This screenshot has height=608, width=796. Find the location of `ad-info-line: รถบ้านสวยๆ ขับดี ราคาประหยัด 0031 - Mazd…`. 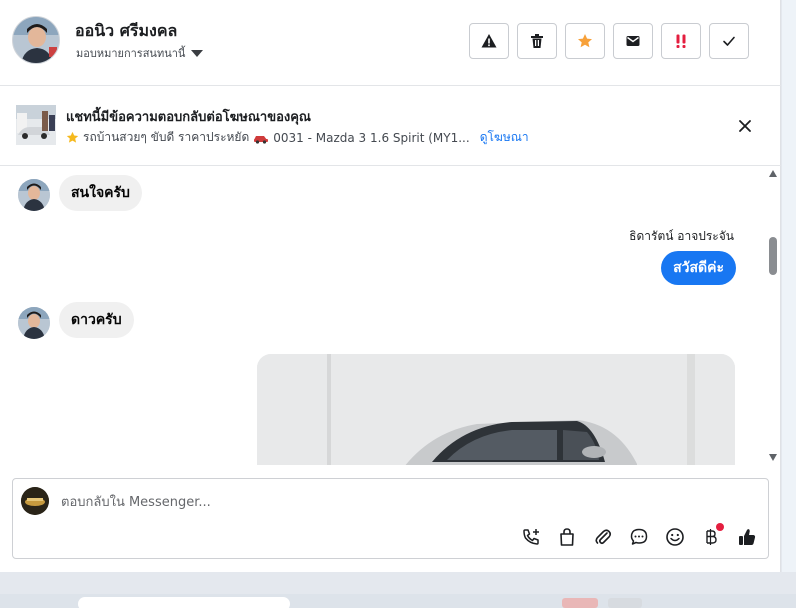

ad-info-line: รถบ้านสวยๆ ขับดี ราคาประหยัด 0031 - Mazd… is located at coordinates (297, 137).